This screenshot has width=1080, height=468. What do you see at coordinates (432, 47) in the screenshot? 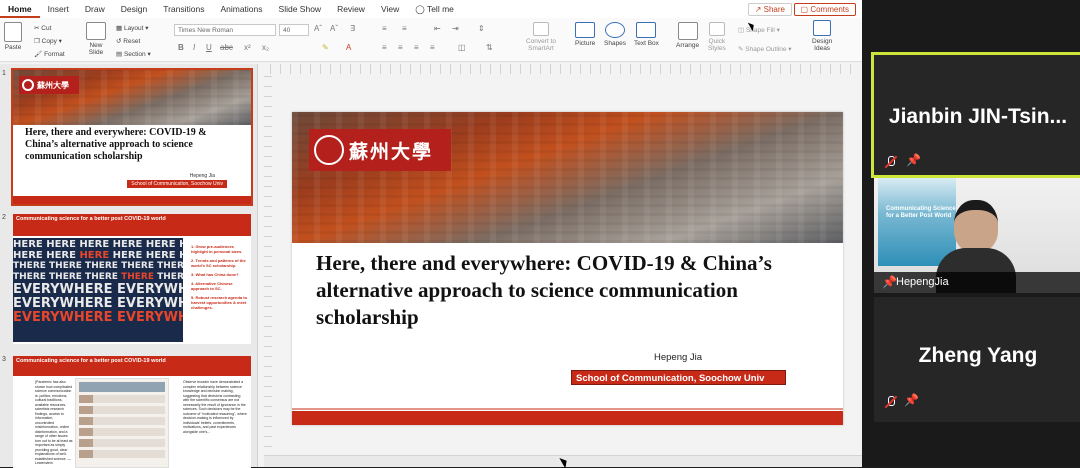
I see `justify-icon: ≡` at bounding box center [432, 47].